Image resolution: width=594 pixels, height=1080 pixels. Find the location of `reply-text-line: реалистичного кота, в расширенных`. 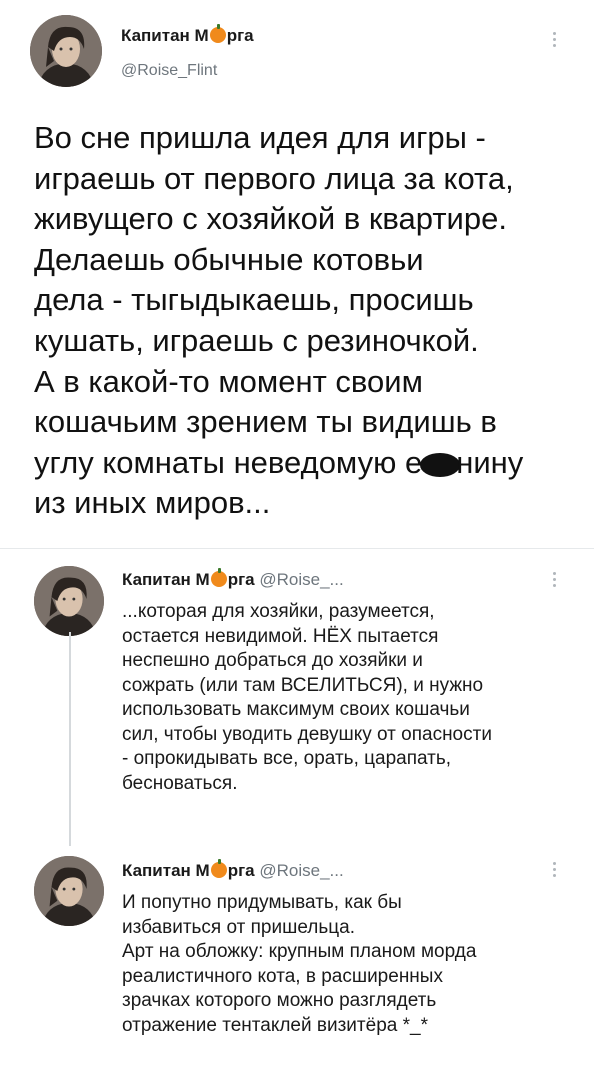

reply-text-line: реалистичного кота, в расширенных is located at coordinates (282, 976).